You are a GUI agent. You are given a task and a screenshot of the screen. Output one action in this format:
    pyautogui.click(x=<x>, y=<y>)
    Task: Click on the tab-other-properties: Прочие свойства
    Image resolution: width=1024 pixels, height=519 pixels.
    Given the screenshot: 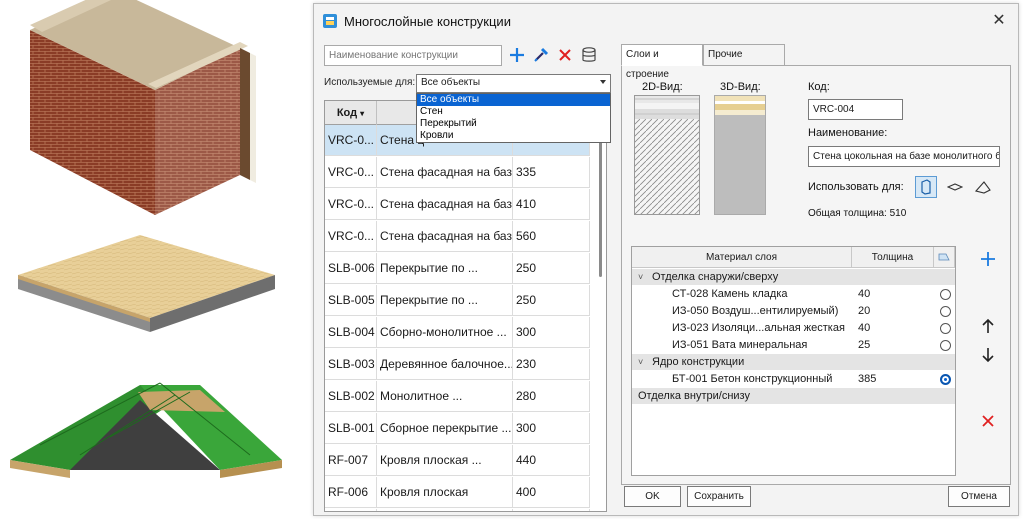 What is the action you would take?
    pyautogui.click(x=744, y=62)
    